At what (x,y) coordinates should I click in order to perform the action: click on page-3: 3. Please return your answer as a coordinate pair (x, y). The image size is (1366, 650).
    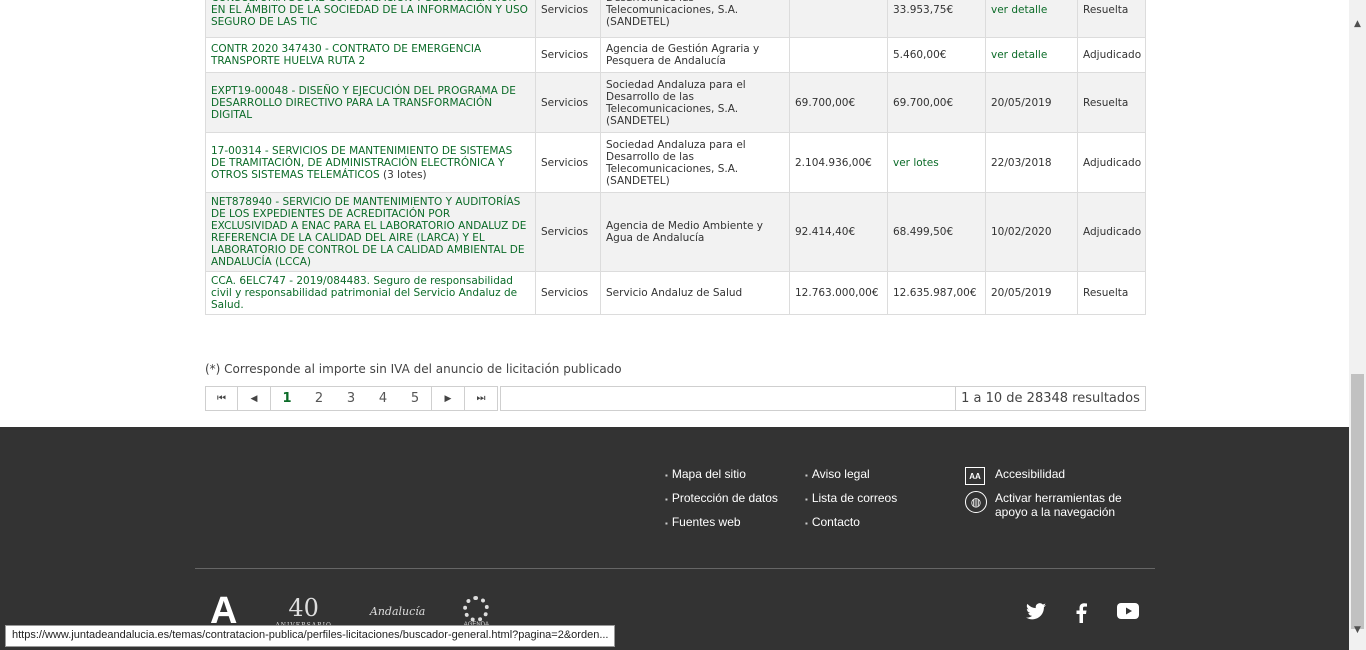
    Looking at the image, I should click on (351, 398).